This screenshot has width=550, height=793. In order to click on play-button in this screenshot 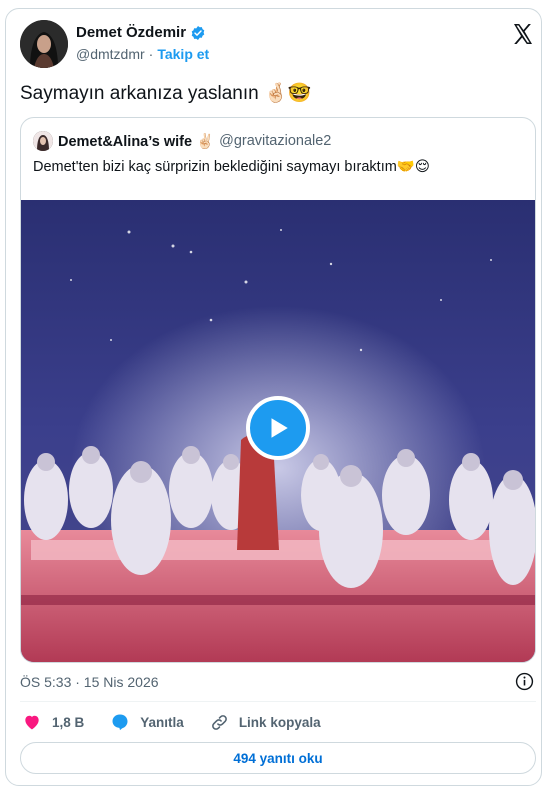, I will do `click(278, 428)`.